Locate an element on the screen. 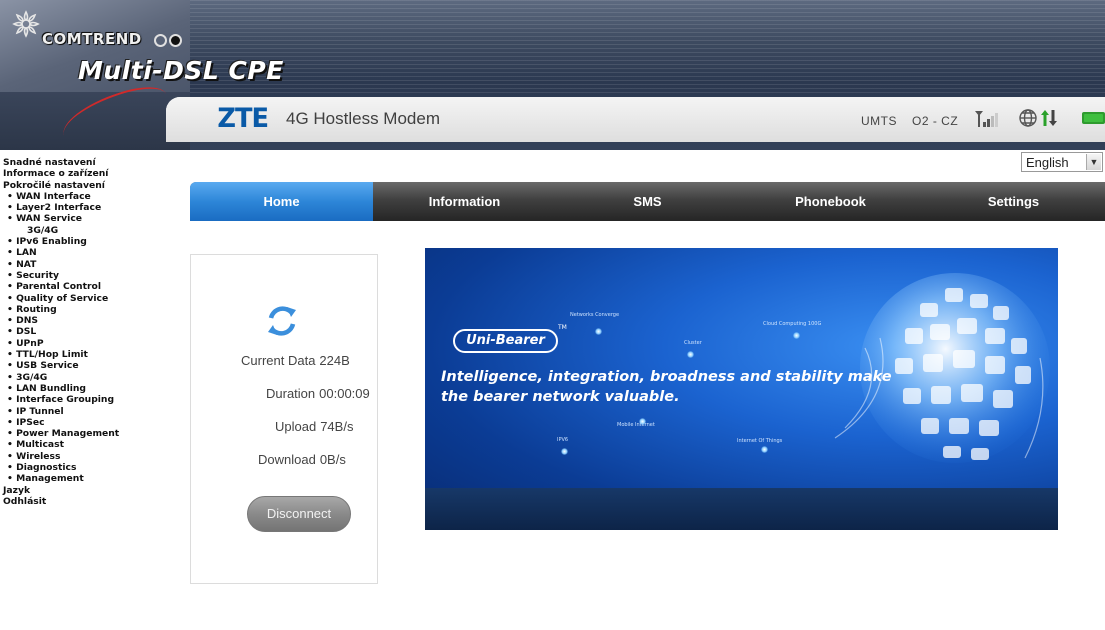  banner-stripes is located at coordinates (637, 47).